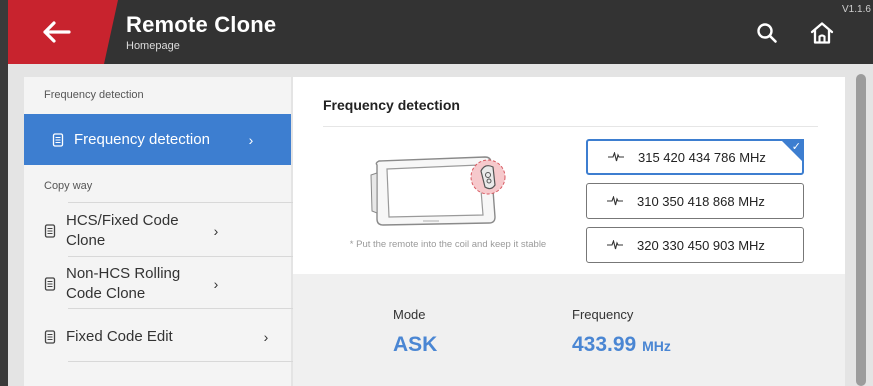 This screenshot has height=386, width=873. Describe the element at coordinates (603, 314) in the screenshot. I see `frequency-label: Frequency` at that location.